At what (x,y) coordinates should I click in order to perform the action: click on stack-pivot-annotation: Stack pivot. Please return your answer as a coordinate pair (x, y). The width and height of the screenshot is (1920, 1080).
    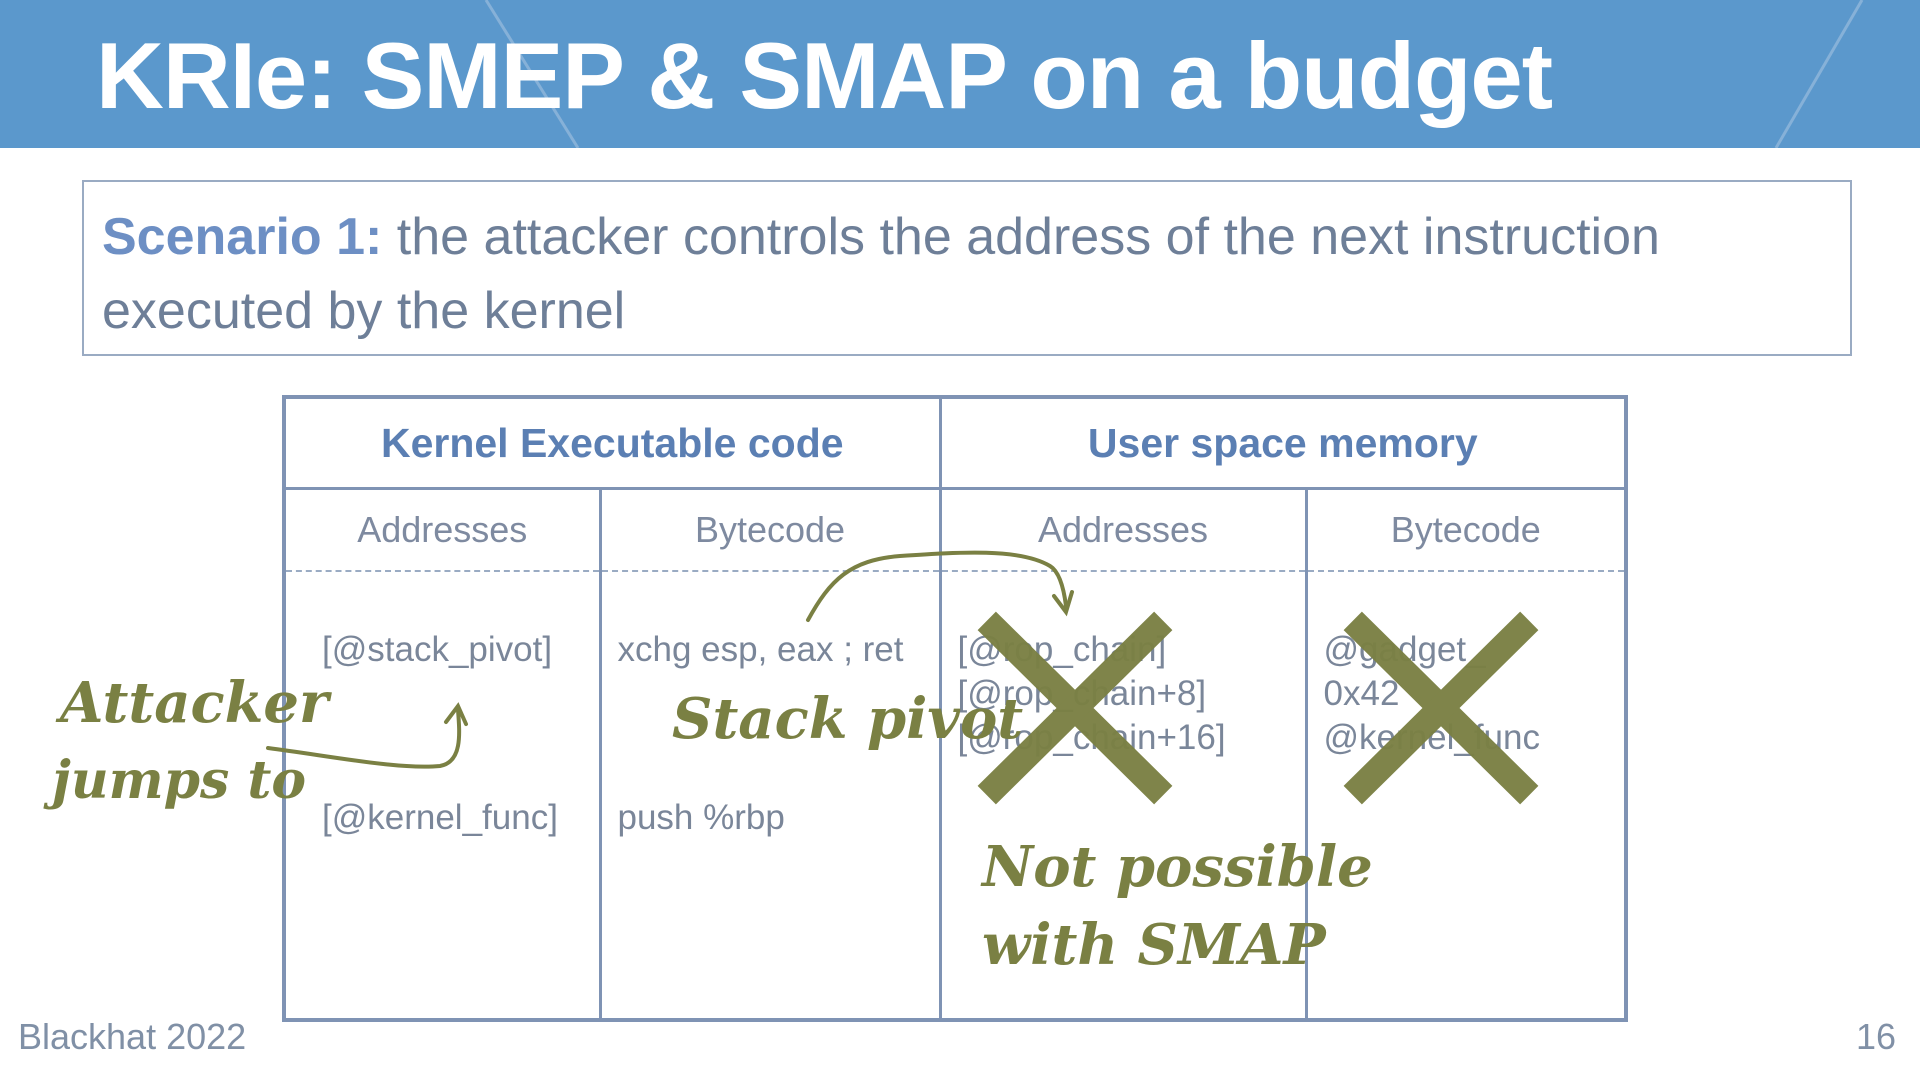
    Looking at the image, I should click on (848, 719).